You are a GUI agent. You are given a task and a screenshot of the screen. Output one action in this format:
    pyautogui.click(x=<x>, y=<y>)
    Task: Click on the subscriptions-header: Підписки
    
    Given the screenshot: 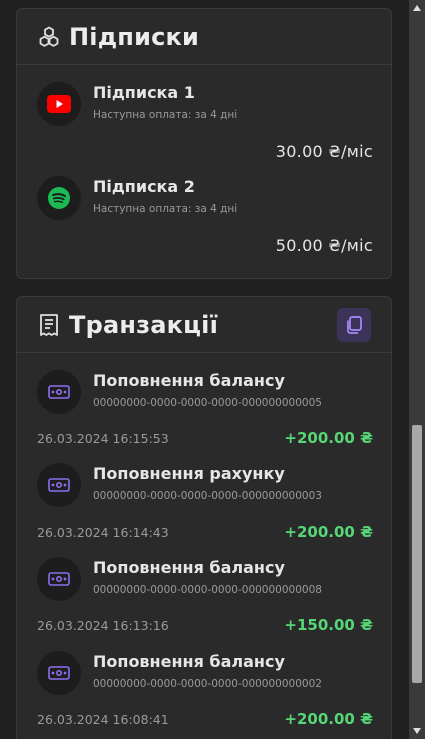 What is the action you would take?
    pyautogui.click(x=204, y=37)
    